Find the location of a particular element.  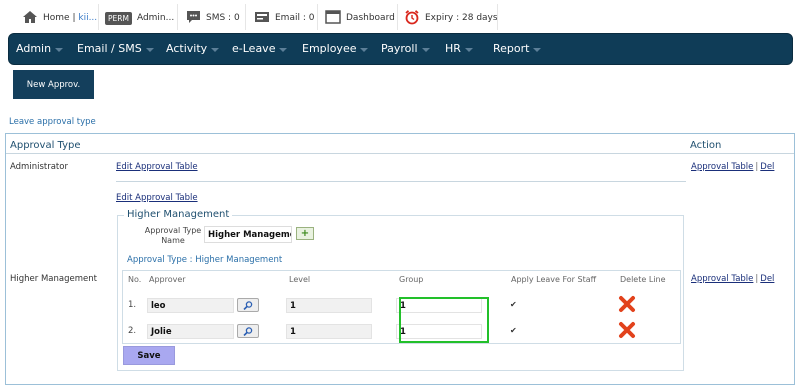

label-line: Approval Type is located at coordinates (173, 230).